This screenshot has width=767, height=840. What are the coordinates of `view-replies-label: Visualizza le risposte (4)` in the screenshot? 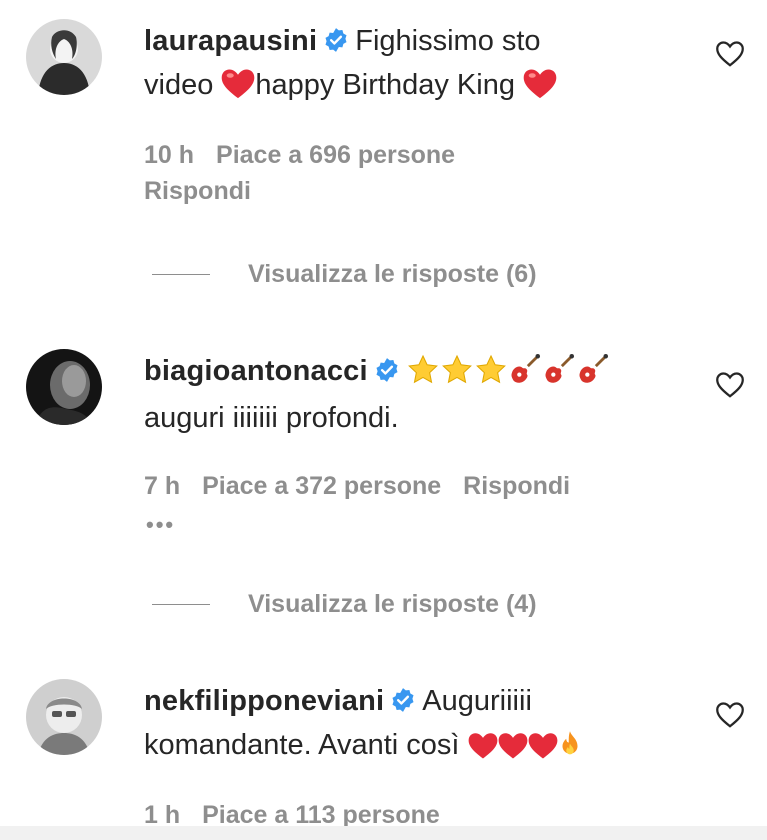 It's located at (392, 604).